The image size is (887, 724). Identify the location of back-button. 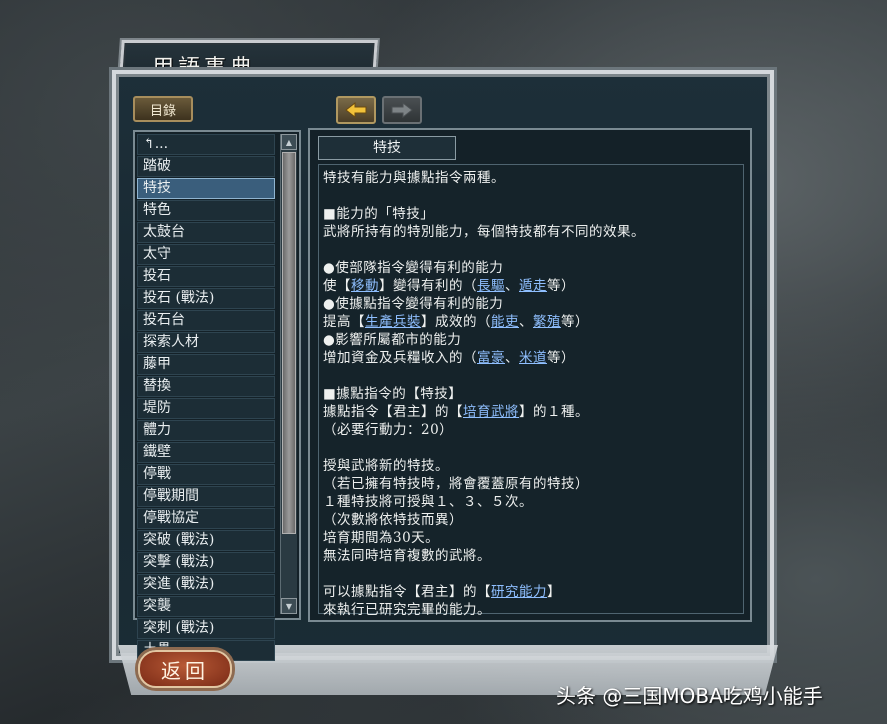
(356, 110).